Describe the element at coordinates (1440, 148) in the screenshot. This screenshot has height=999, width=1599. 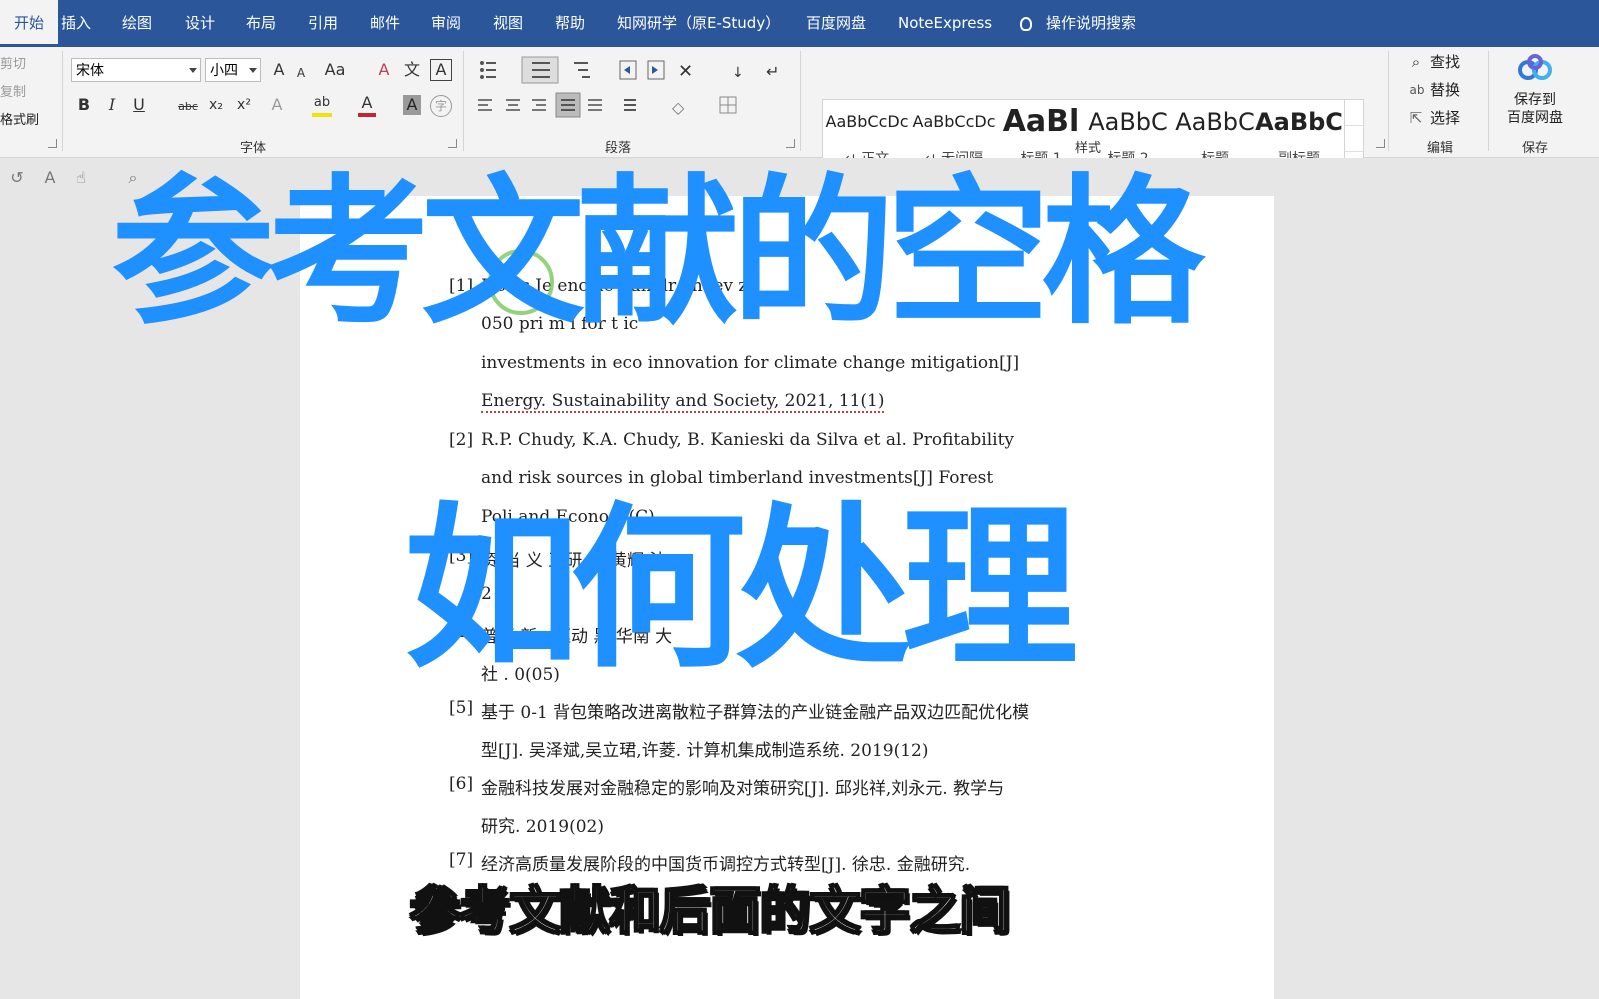
I see `editing-group-label: 编辑` at that location.